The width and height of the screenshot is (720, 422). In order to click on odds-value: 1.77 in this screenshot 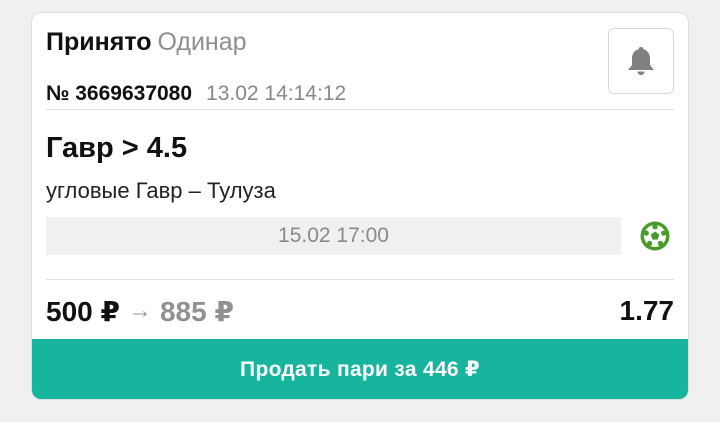, I will do `click(647, 310)`.